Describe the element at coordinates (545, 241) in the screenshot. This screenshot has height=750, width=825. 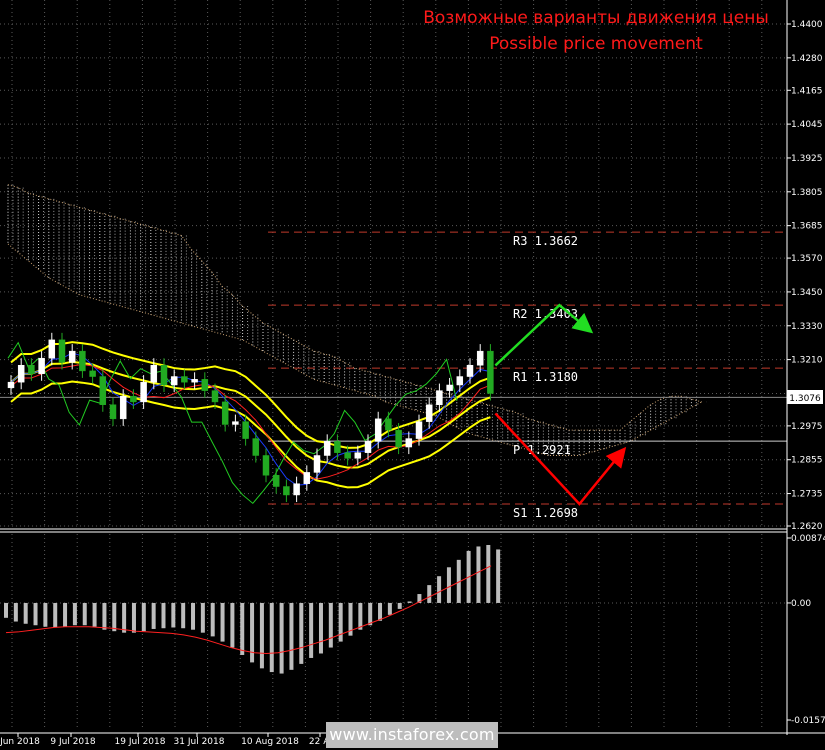
I see `pivot-label-r3: R3 1.3662` at that location.